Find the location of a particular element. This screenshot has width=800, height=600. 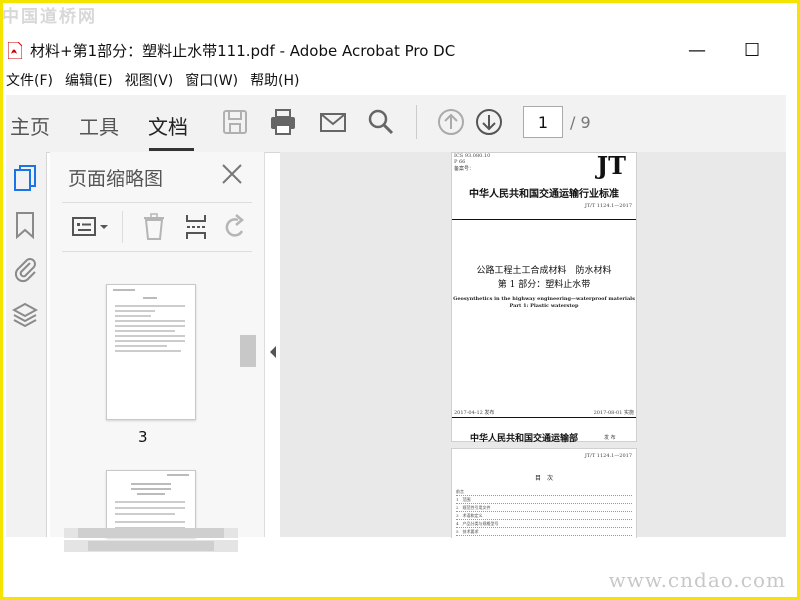

toc-row: 前言 is located at coordinates (544, 492).